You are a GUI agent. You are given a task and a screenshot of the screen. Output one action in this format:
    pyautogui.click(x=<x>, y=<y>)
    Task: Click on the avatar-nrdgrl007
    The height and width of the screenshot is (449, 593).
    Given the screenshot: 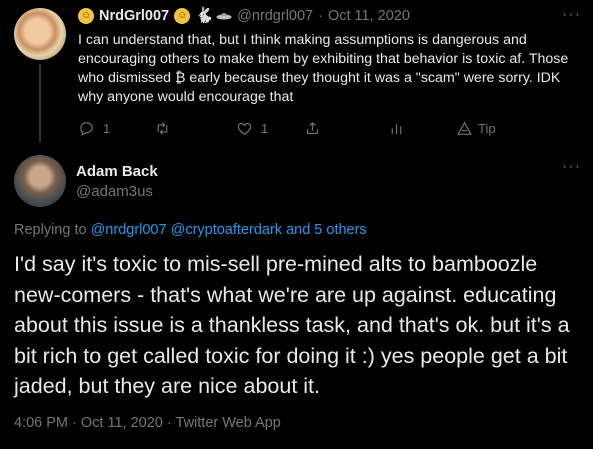 What is the action you would take?
    pyautogui.click(x=40, y=34)
    